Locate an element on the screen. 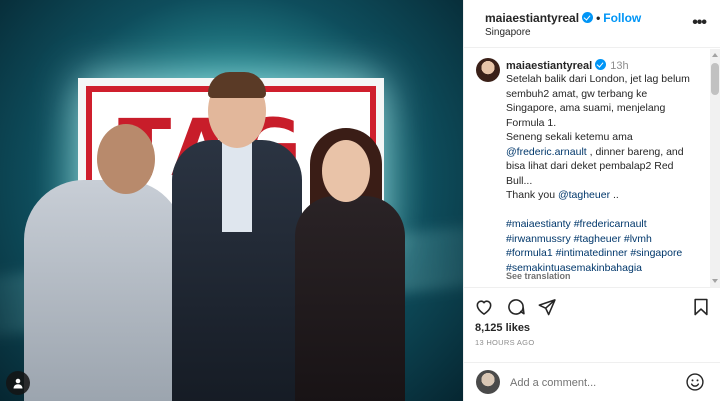 The image size is (720, 401). header-user-line: maiaestiantyreal • Follow is located at coordinates (563, 18).